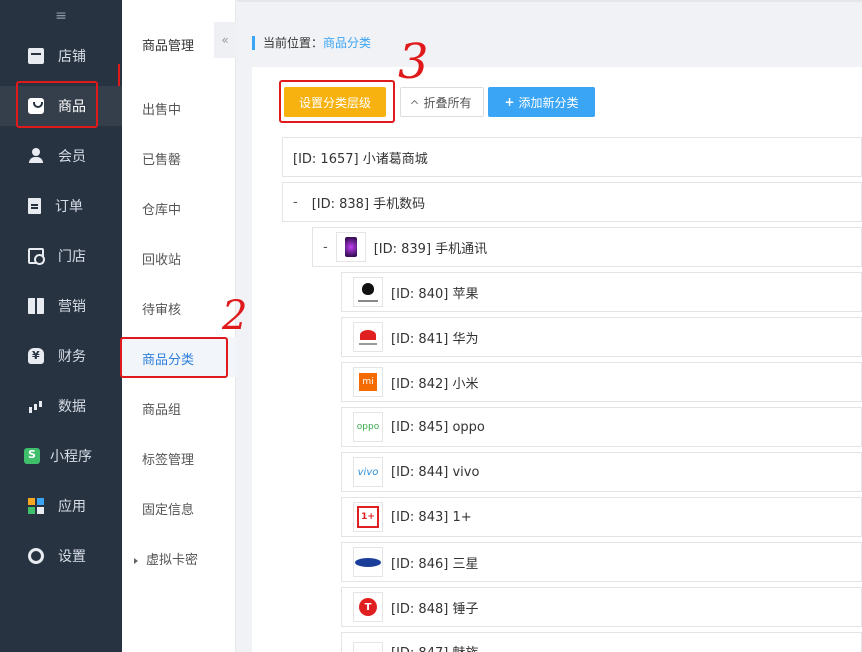 The height and width of the screenshot is (652, 862). Describe the element at coordinates (168, 458) in the screenshot. I see `subnav-item-tag-management: 标签管理` at that location.